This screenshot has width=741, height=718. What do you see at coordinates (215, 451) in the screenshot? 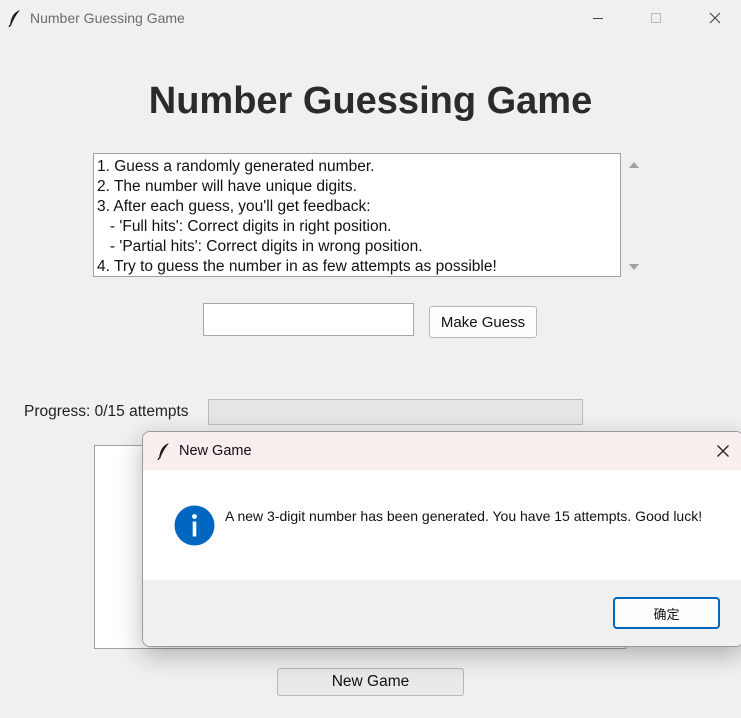
I see `dialog-title: New Game` at bounding box center [215, 451].